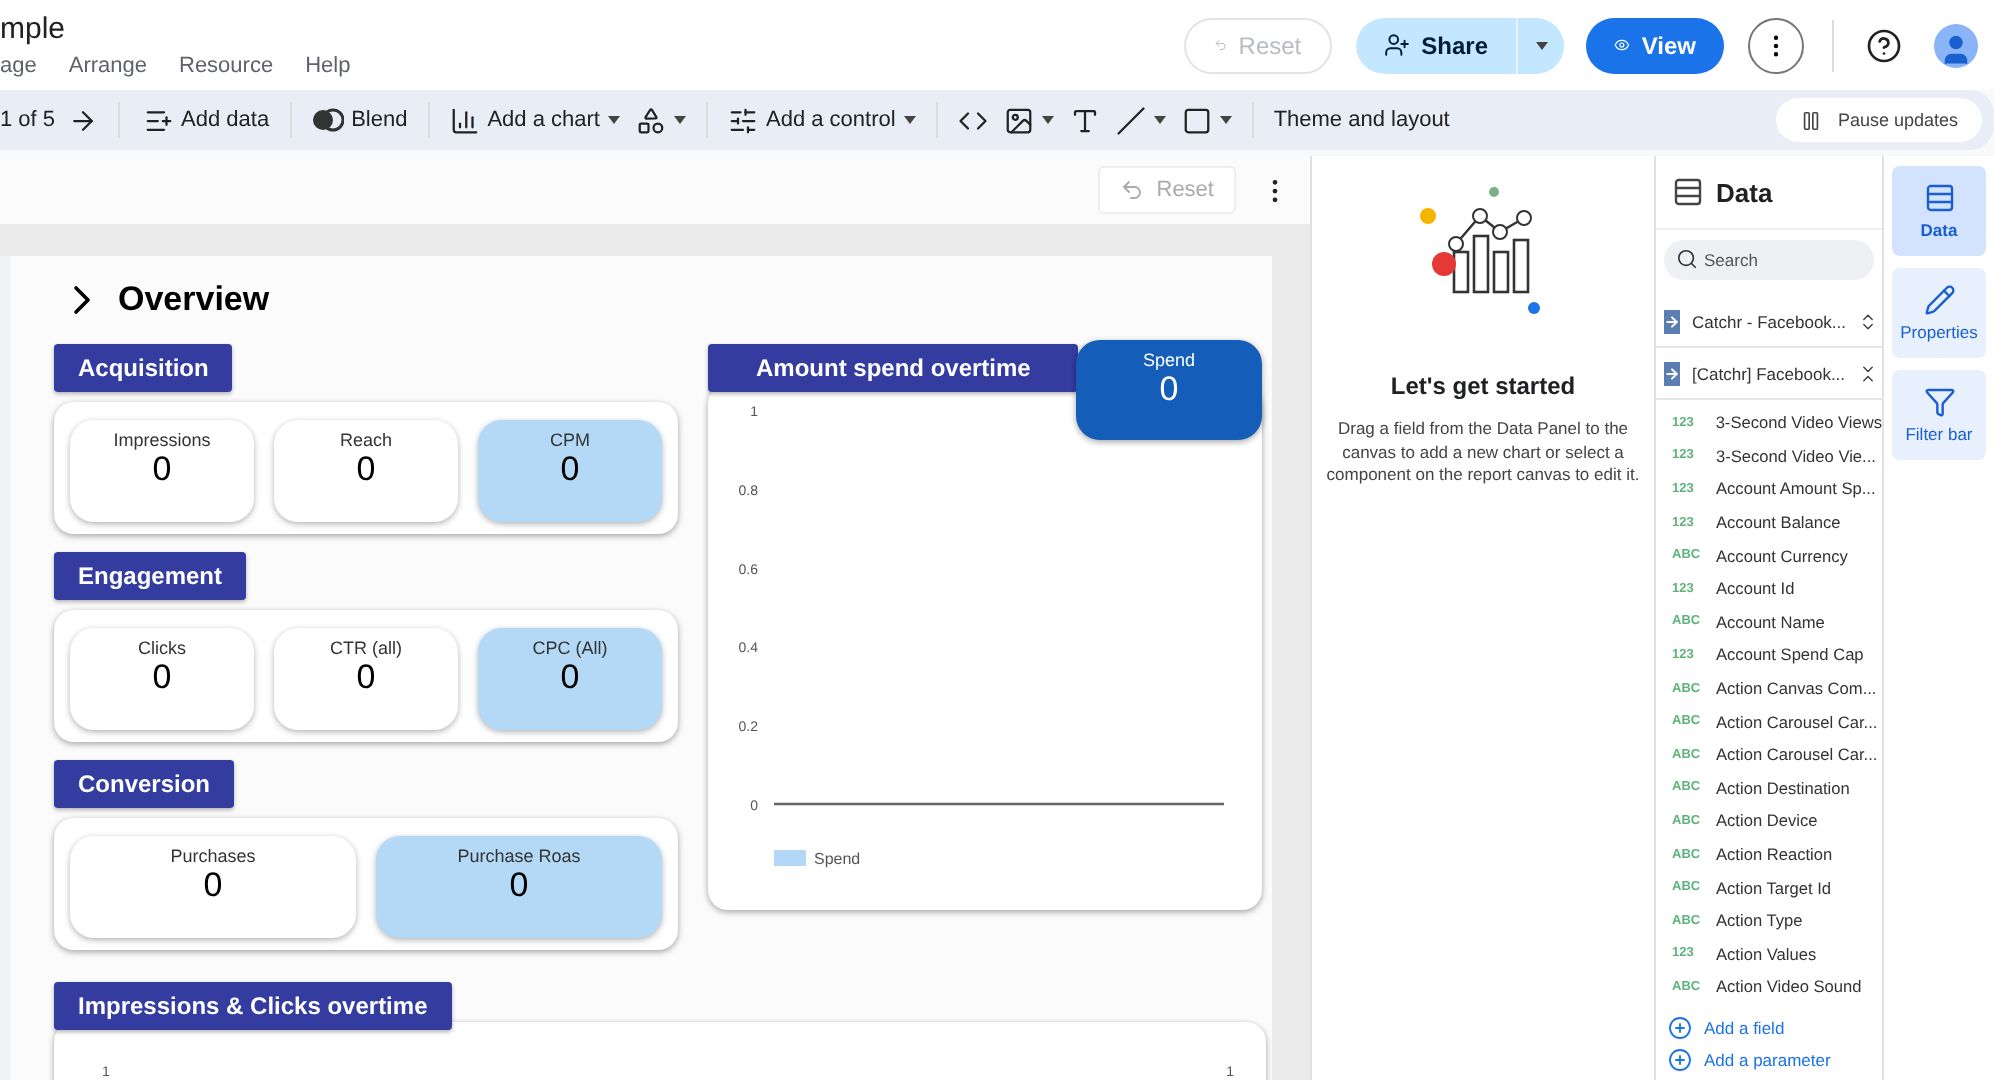  Describe the element at coordinates (821, 120) in the screenshot. I see `toolbar-button: Add a control` at that location.